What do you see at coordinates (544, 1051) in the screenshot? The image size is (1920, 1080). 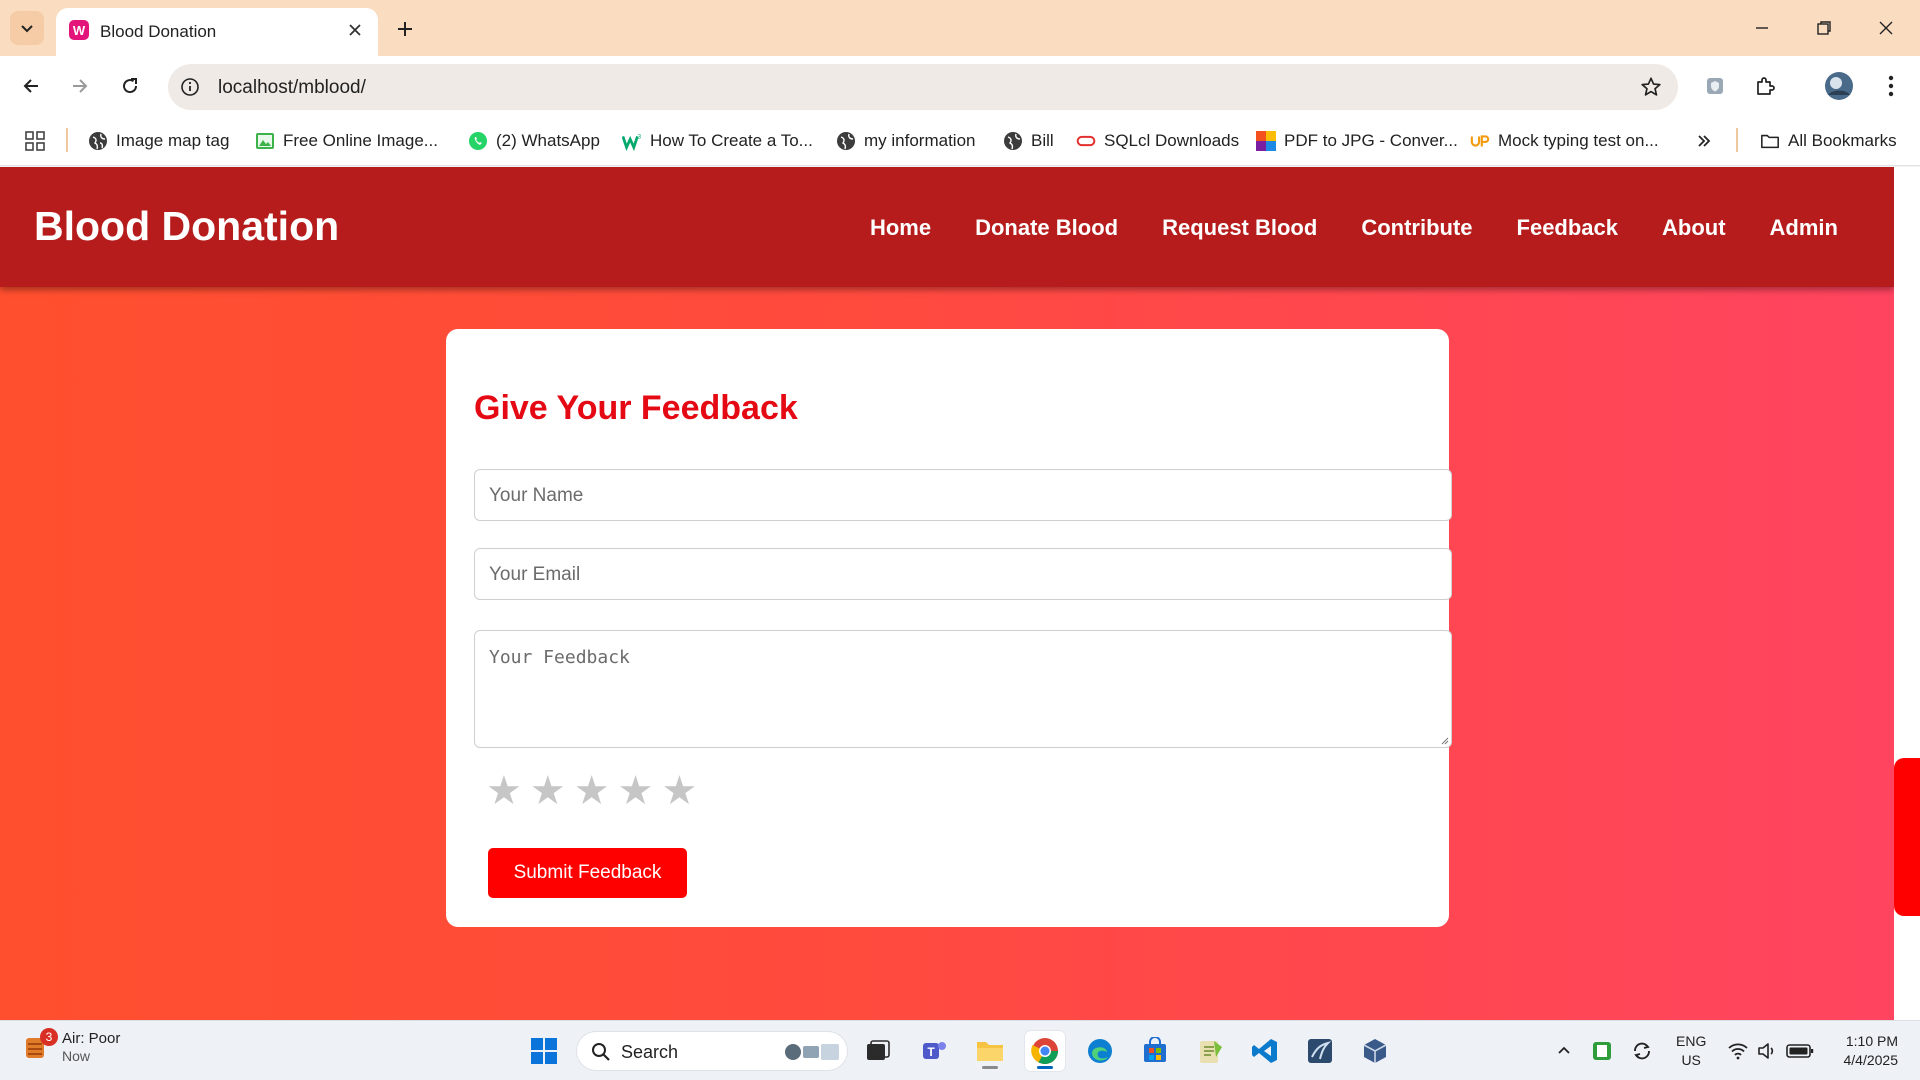 I see `start-button` at bounding box center [544, 1051].